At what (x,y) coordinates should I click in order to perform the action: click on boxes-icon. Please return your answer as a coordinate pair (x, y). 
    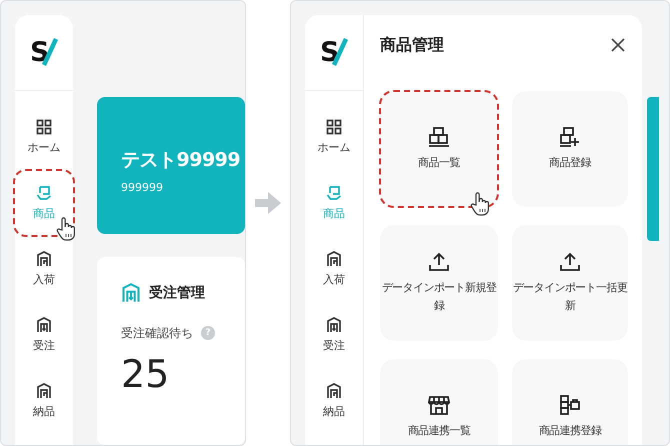
    Looking at the image, I should click on (439, 137).